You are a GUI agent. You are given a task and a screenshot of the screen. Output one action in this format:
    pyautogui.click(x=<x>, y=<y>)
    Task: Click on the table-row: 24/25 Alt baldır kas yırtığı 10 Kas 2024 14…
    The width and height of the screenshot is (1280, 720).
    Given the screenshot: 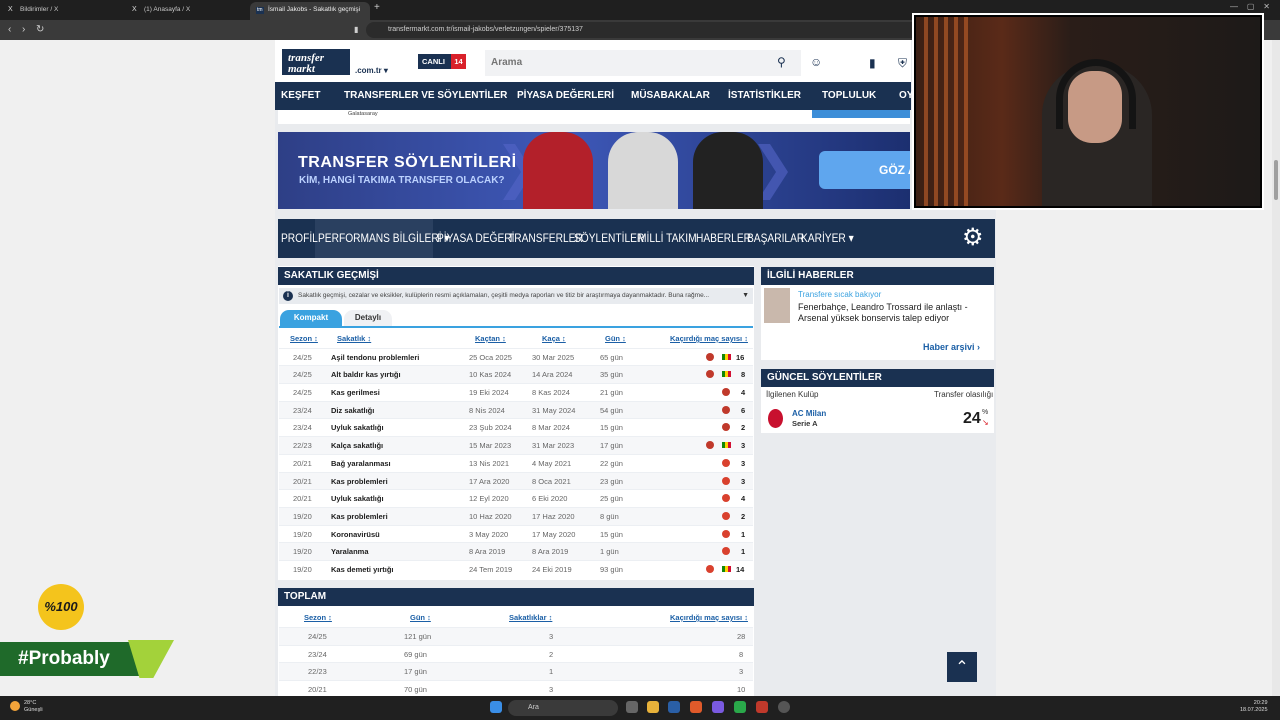 What is the action you would take?
    pyautogui.click(x=516, y=374)
    